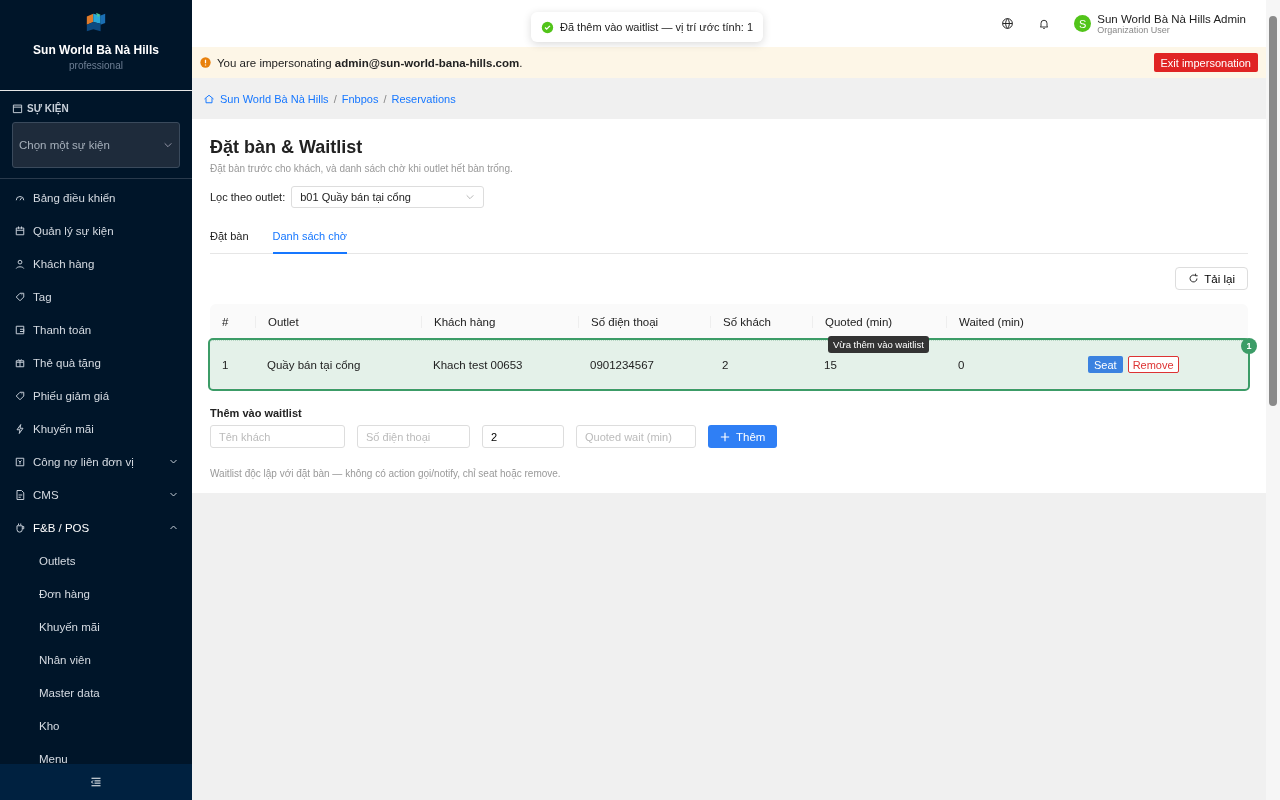 The image size is (1280, 800). I want to click on sidebar-subitem: Master data, so click(96, 692).